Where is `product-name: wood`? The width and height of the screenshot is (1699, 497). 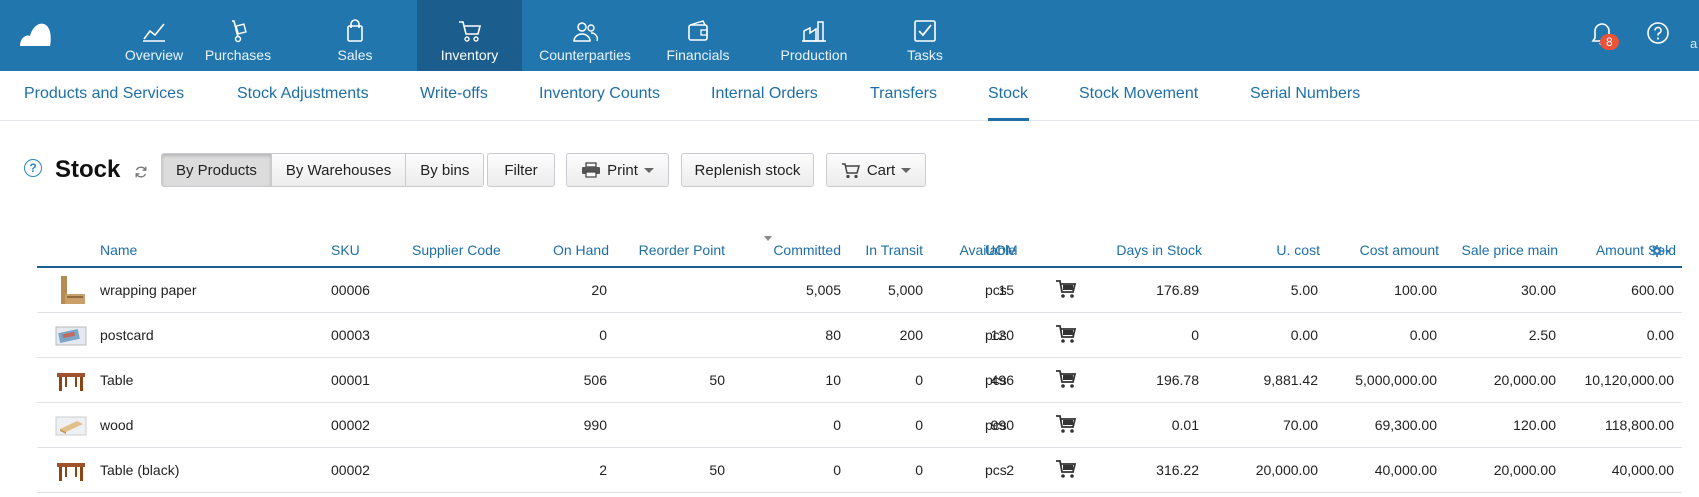
product-name: wood is located at coordinates (116, 425).